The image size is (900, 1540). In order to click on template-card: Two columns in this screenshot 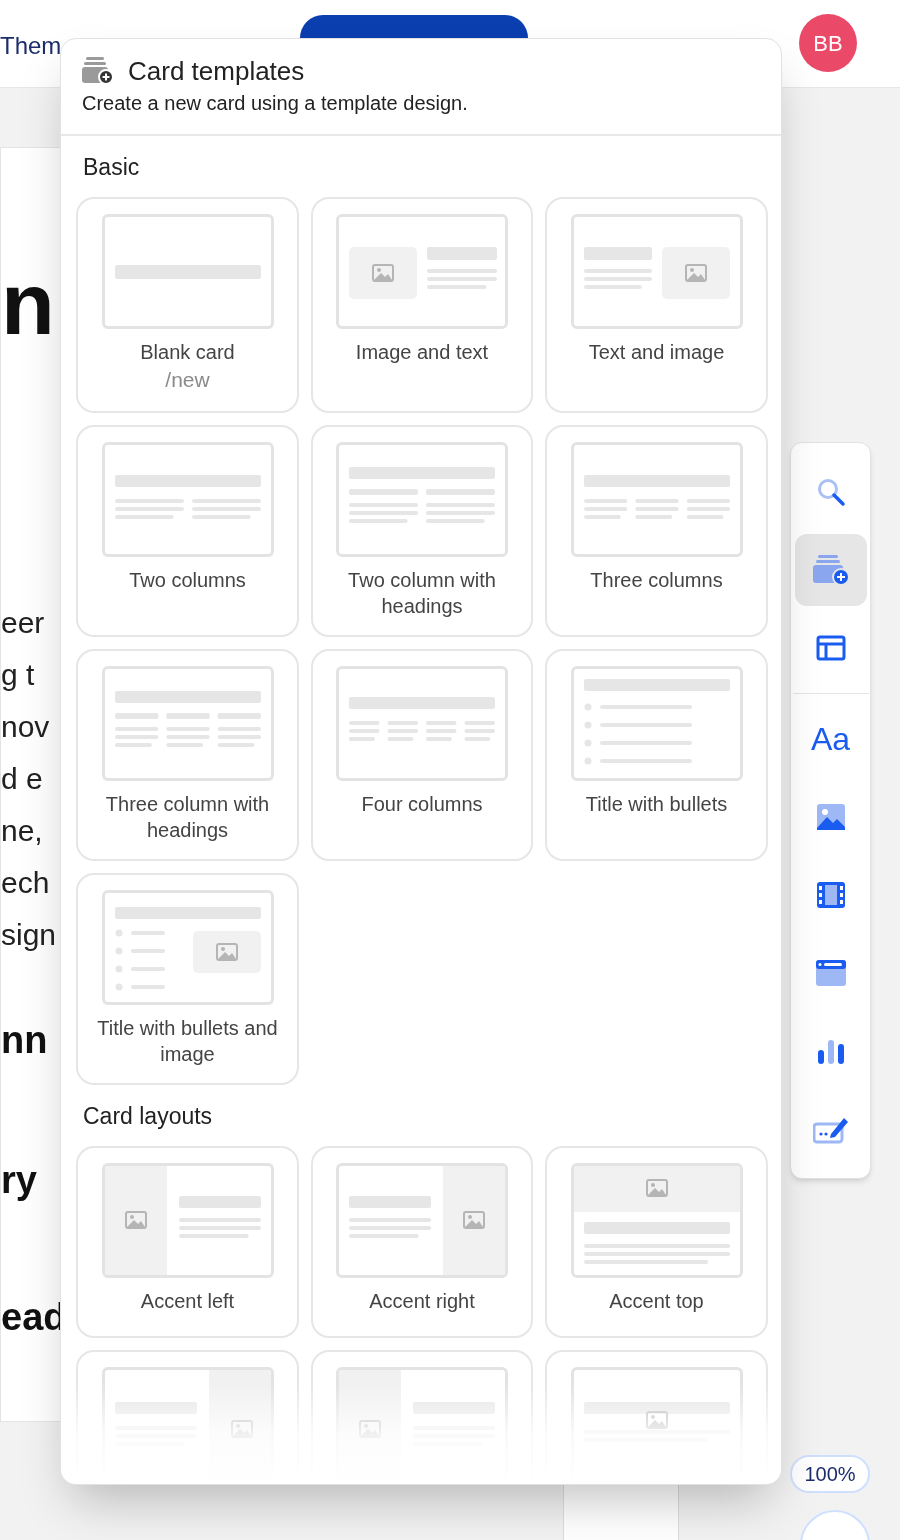, I will do `click(187, 531)`.